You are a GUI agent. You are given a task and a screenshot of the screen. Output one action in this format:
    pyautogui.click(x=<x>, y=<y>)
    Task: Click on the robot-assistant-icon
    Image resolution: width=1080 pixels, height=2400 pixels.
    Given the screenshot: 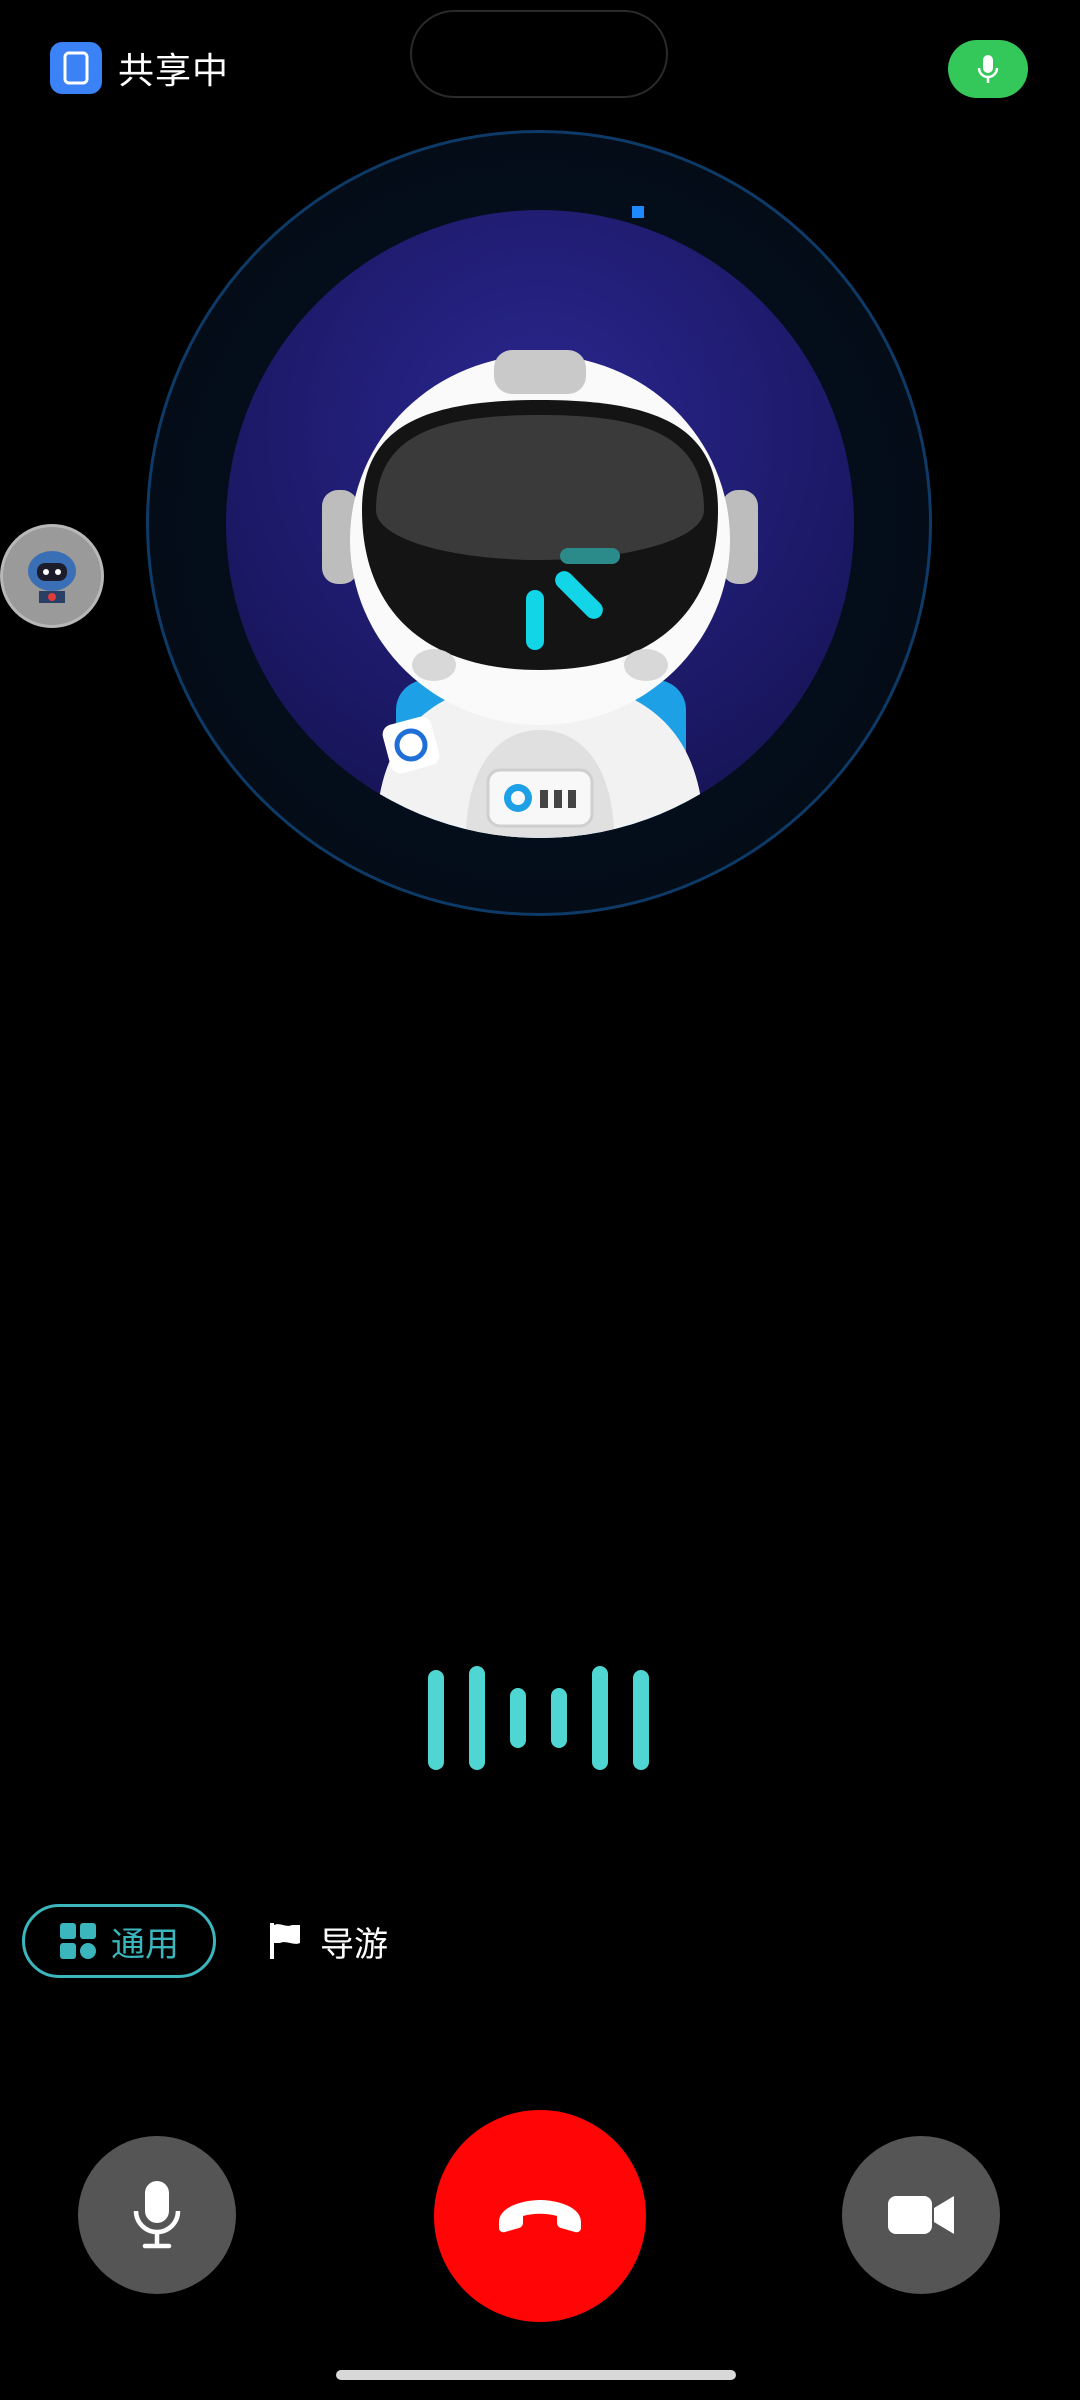 What is the action you would take?
    pyautogui.click(x=52, y=577)
    